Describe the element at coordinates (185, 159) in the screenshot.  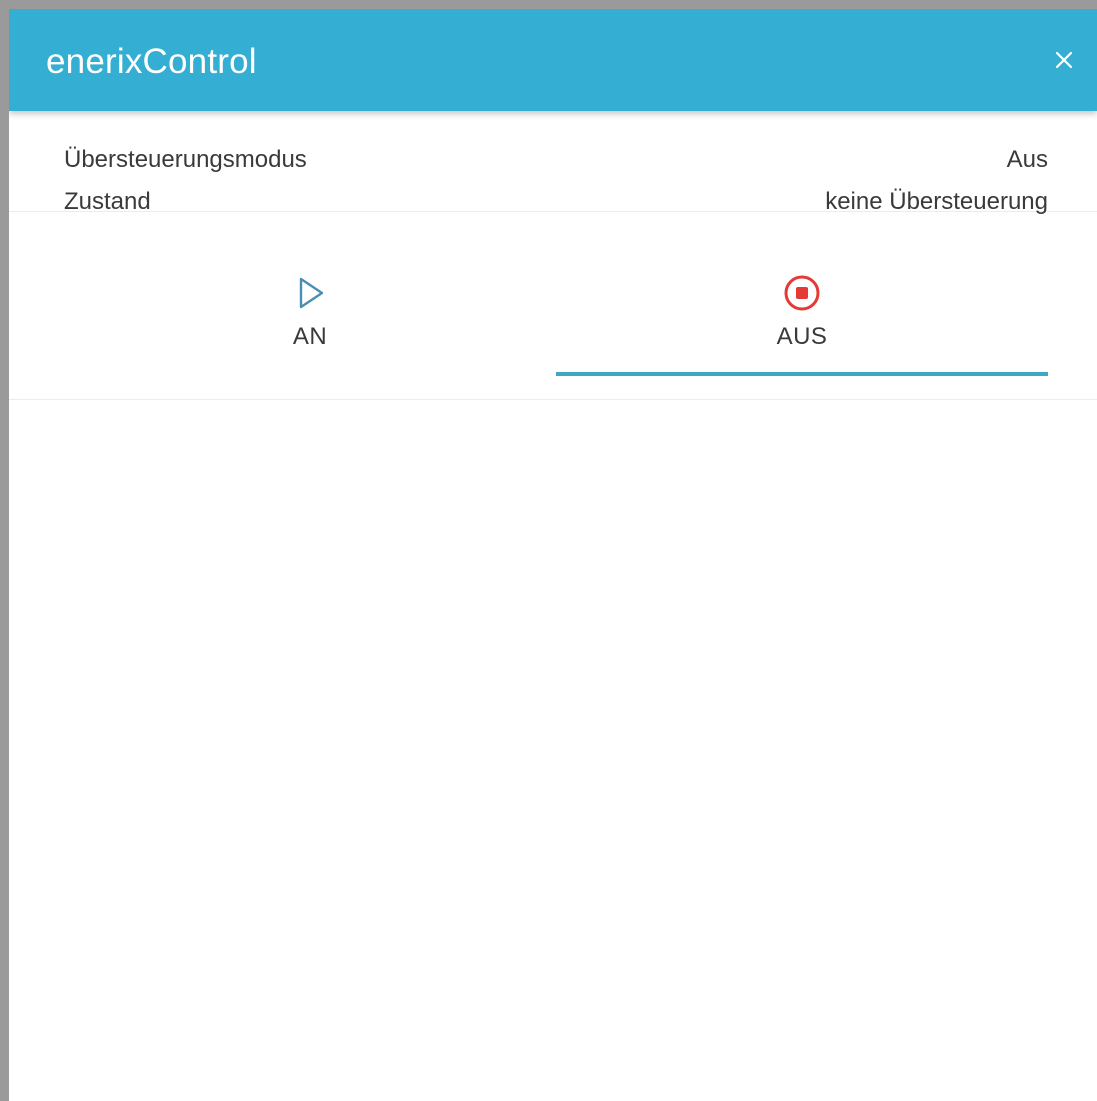
I see `info-label-mode: Übersteuerungsmodus` at that location.